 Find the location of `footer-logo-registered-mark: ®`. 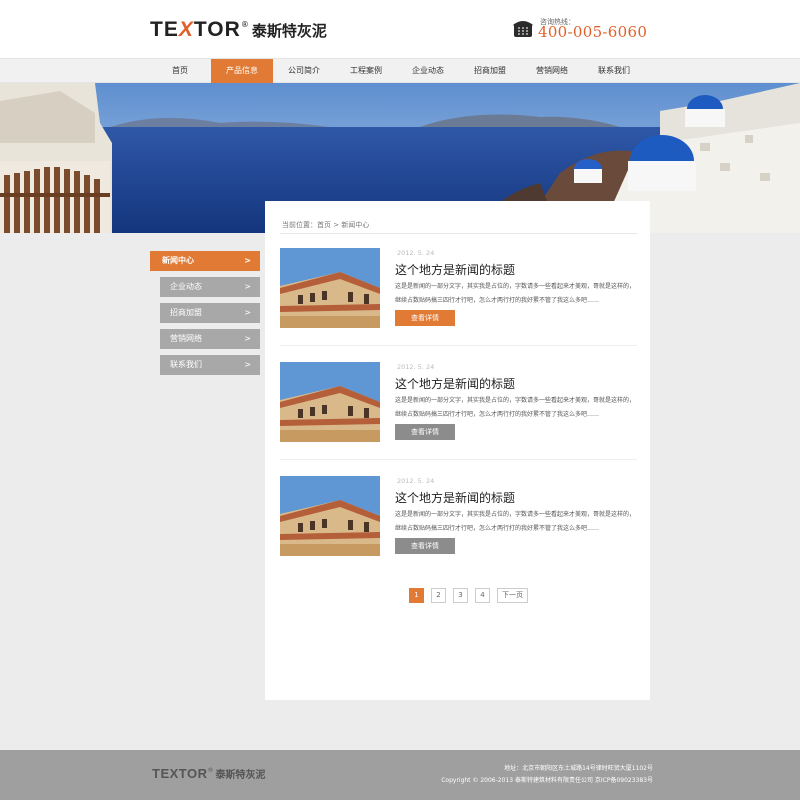

footer-logo-registered-mark: ® is located at coordinates (210, 770).